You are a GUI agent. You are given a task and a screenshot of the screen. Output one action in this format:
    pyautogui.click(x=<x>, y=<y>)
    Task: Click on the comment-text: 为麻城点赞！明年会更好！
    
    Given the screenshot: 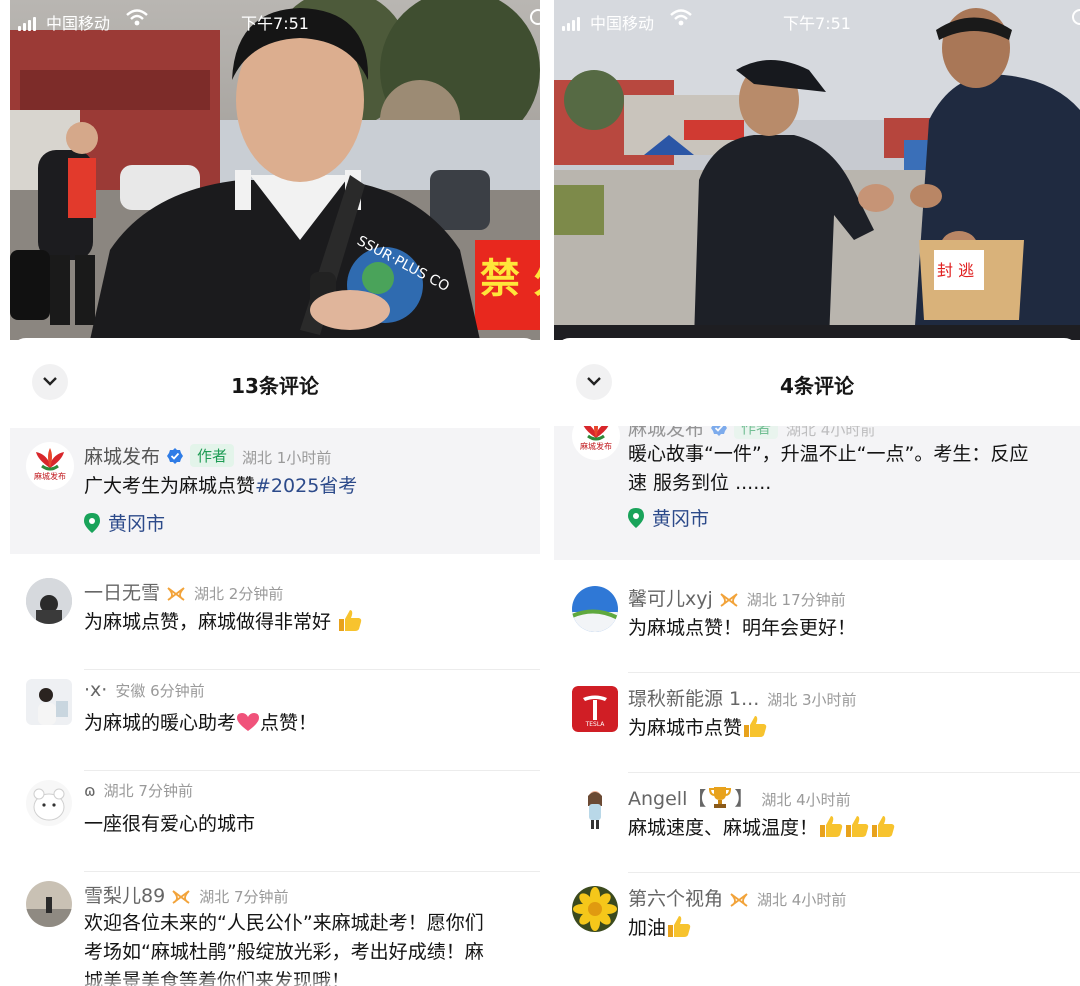 What is the action you would take?
    pyautogui.click(x=742, y=628)
    